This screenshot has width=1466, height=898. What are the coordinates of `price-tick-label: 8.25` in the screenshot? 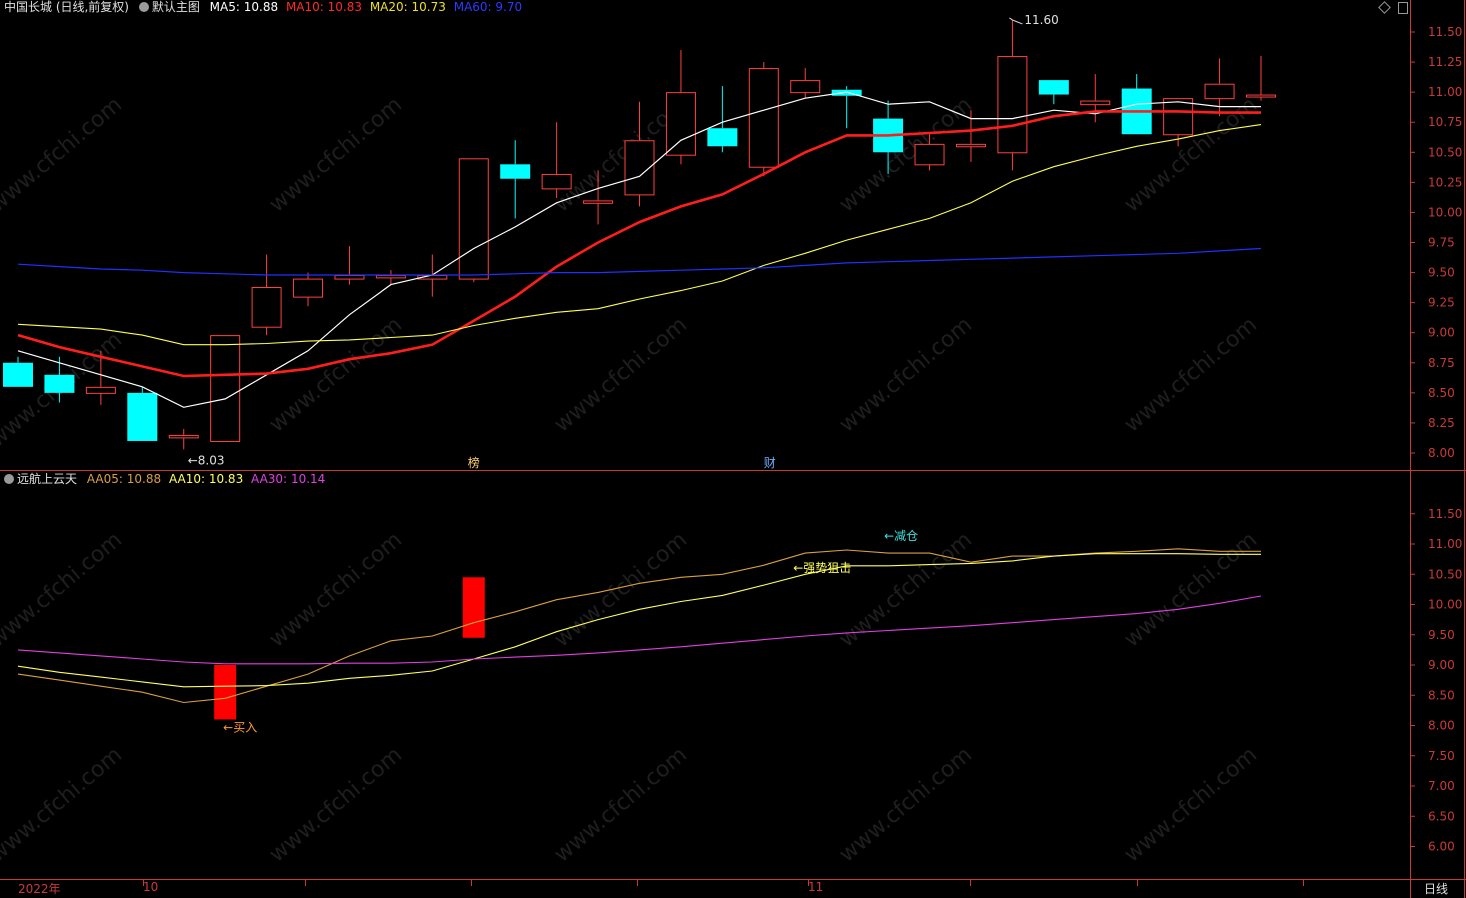 It's located at (1441, 423).